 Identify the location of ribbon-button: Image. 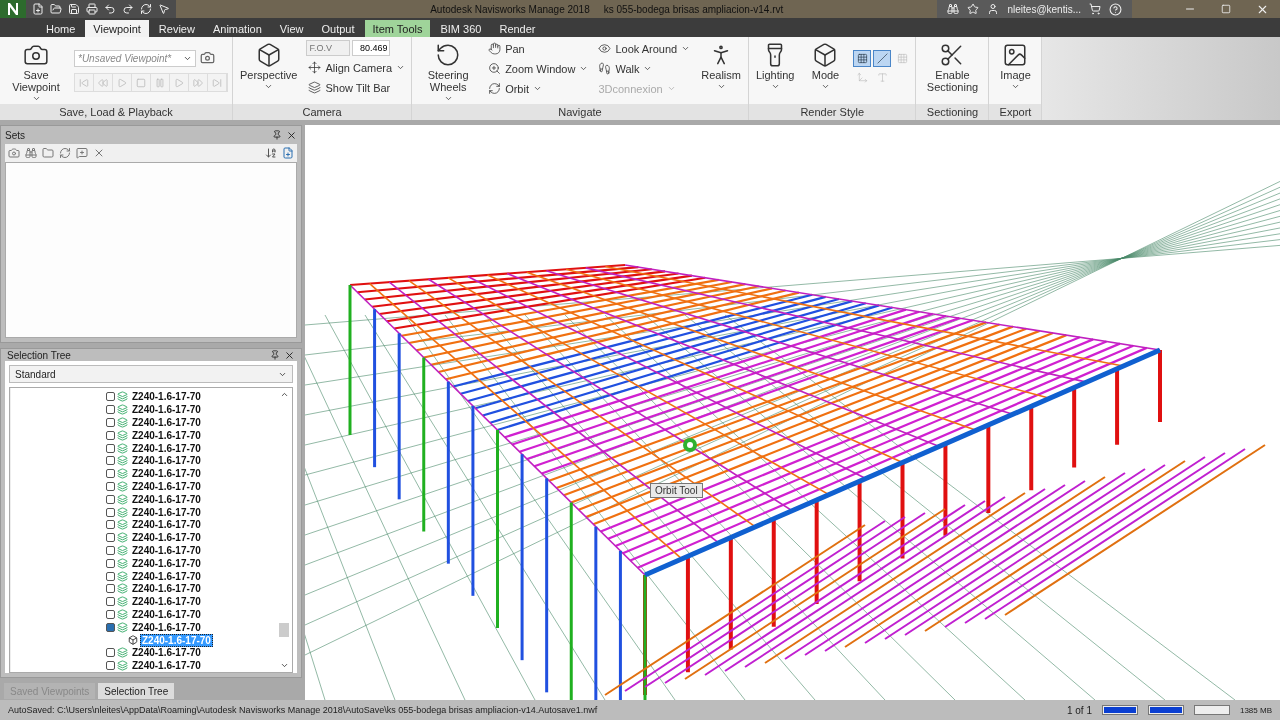
(1015, 66).